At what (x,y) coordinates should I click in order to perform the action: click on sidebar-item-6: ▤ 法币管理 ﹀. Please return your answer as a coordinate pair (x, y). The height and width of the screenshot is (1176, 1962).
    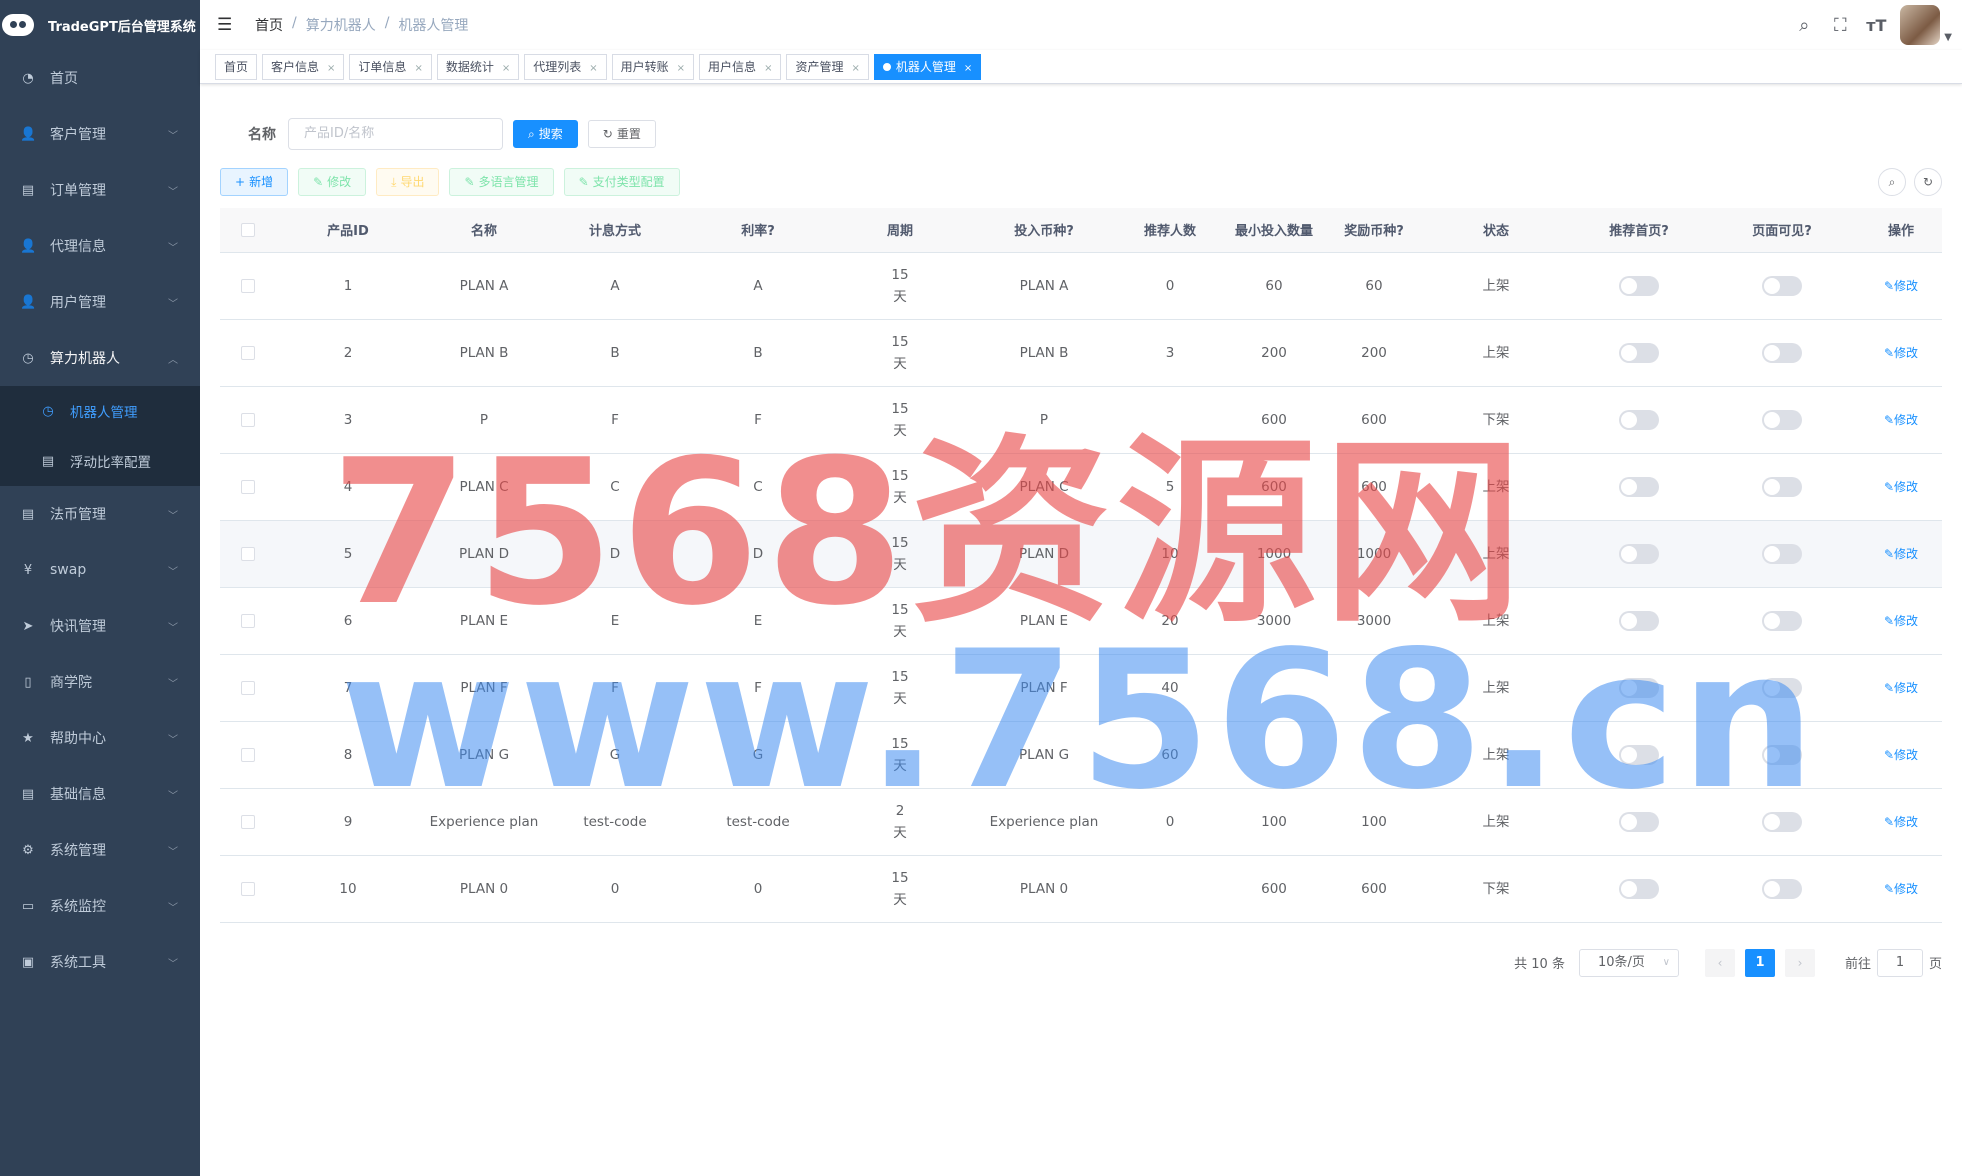
    Looking at the image, I should click on (100, 514).